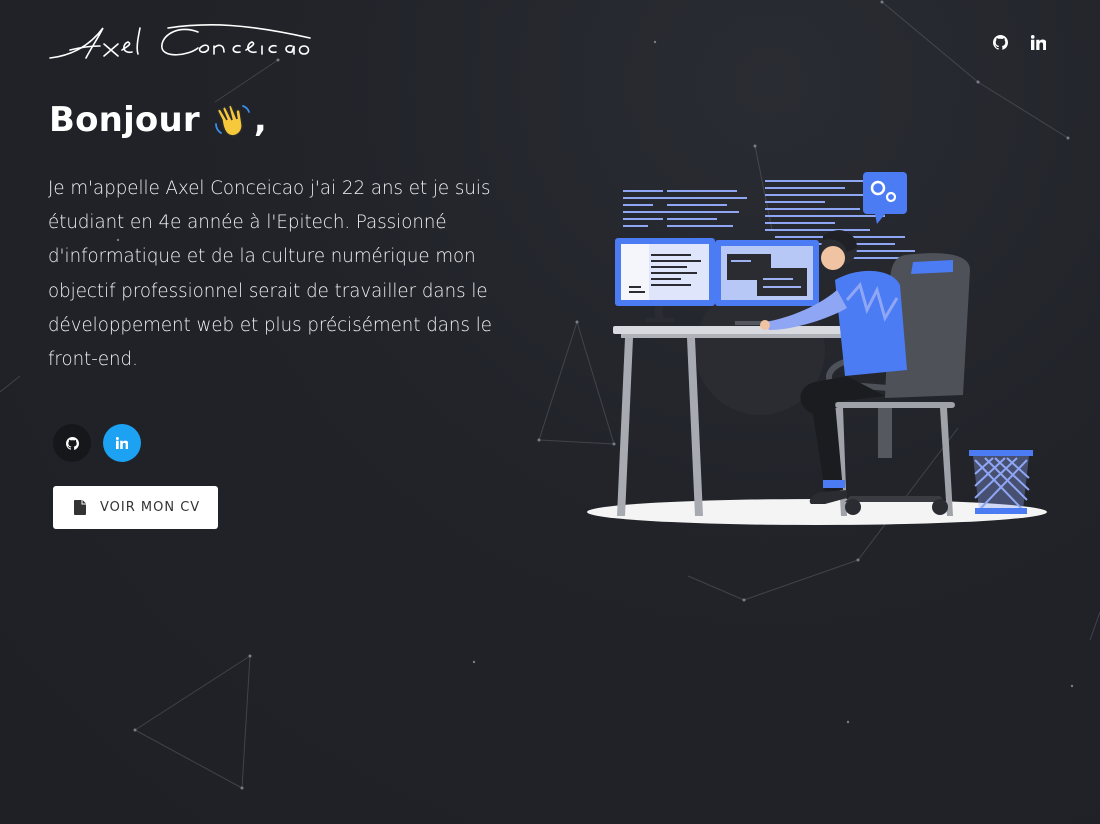 The height and width of the screenshot is (824, 1100). I want to click on signature-logo, so click(180, 41).